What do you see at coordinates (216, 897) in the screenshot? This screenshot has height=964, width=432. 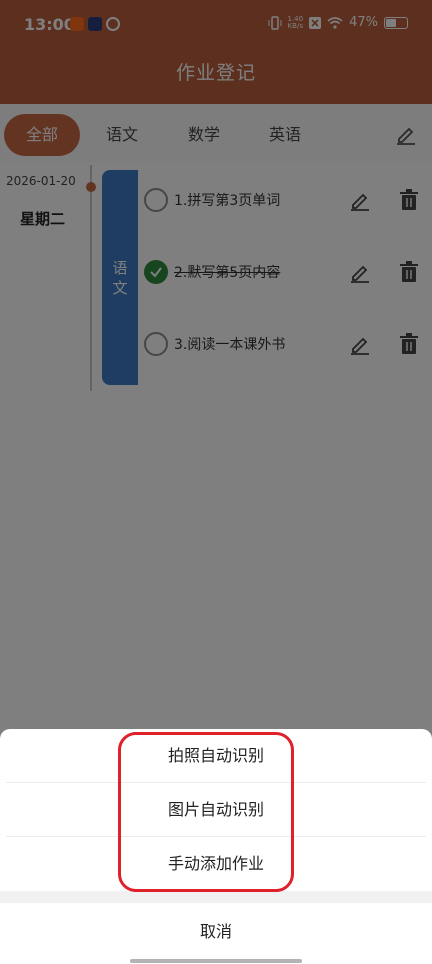 I see `sheet-separator` at bounding box center [216, 897].